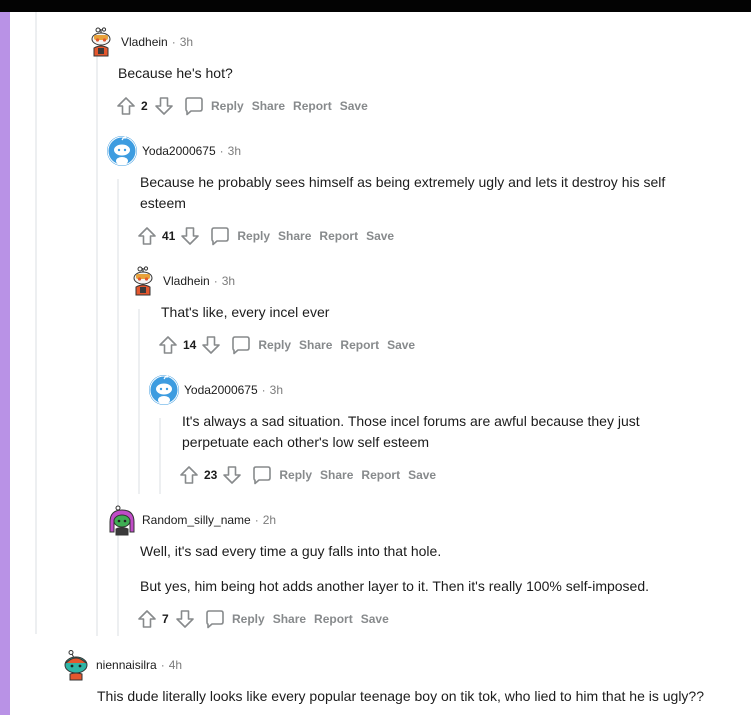 This screenshot has width=751, height=715. What do you see at coordinates (196, 520) in the screenshot?
I see `comment-author: Random_silly_name` at bounding box center [196, 520].